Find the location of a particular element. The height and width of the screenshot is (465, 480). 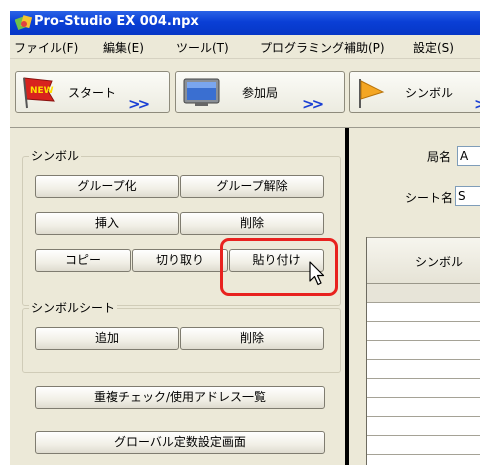

start-button: NEW スタート >> is located at coordinates (92, 92).